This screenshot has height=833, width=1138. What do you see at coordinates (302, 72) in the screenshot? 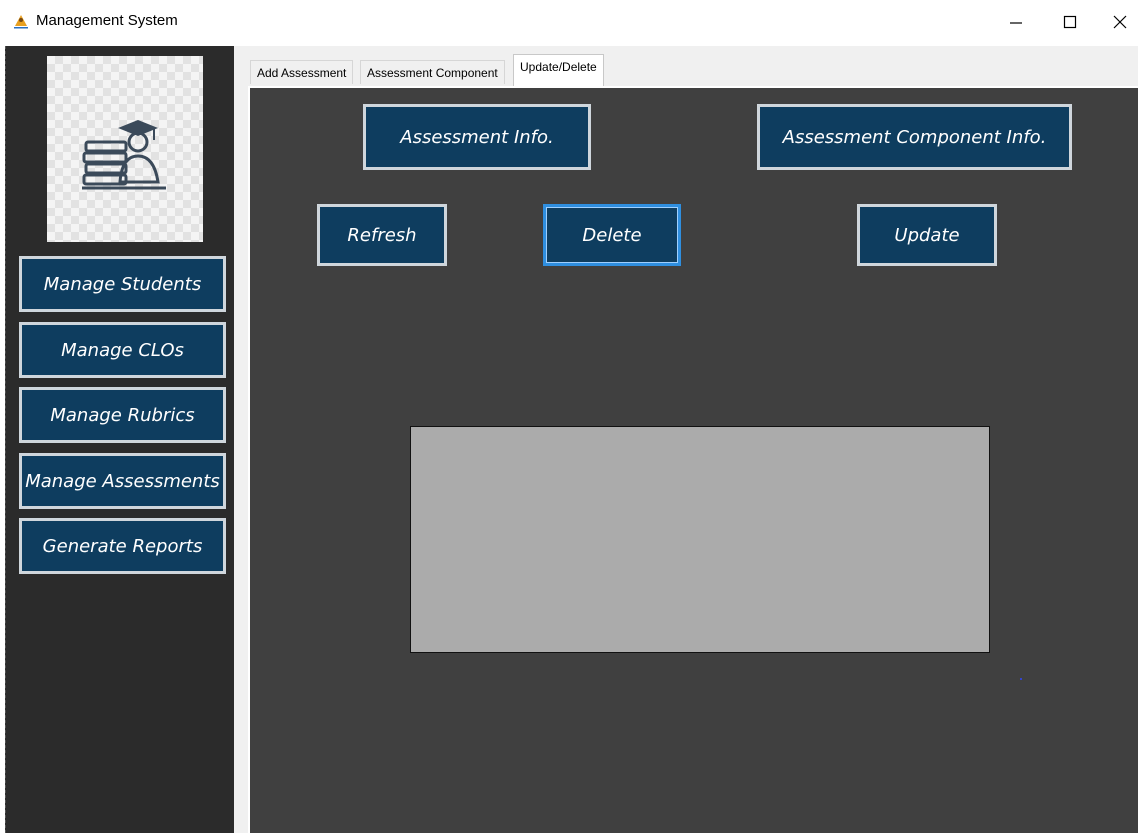
I see `tab-add-assessment: Add Assessment` at bounding box center [302, 72].